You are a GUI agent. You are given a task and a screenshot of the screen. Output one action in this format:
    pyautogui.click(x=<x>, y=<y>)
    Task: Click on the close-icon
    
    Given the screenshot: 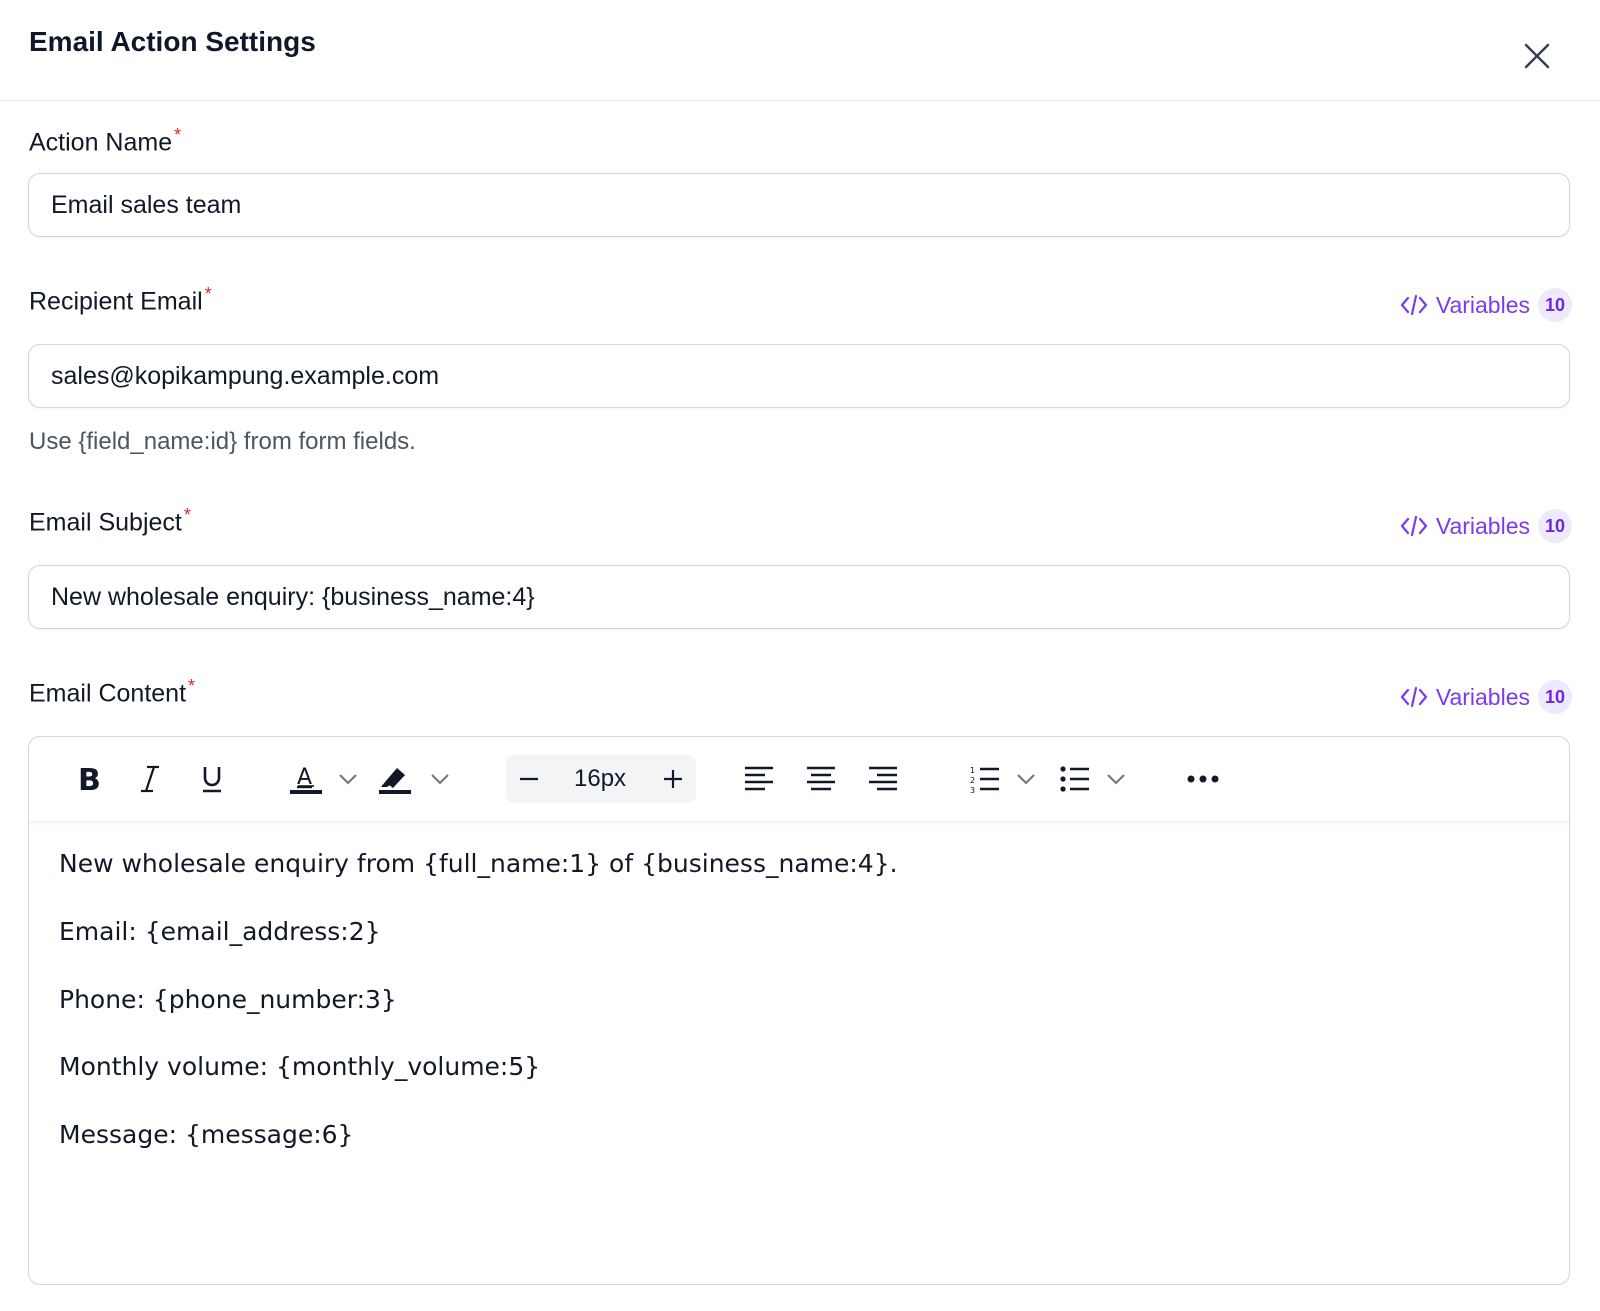 What is the action you would take?
    pyautogui.click(x=1537, y=56)
    